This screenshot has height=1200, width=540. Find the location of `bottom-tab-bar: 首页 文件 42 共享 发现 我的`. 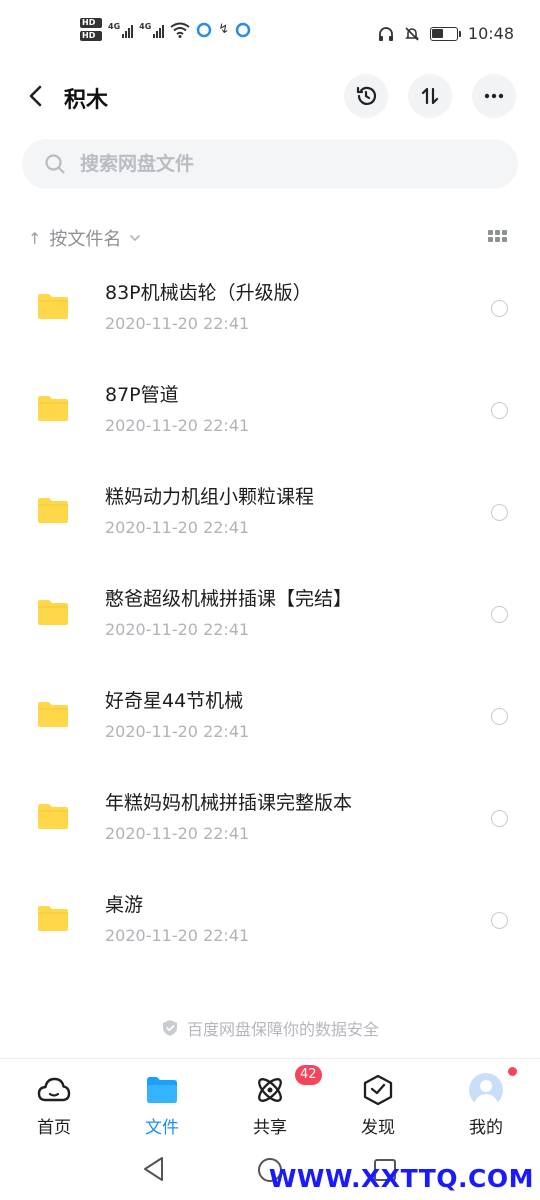

bottom-tab-bar: 首页 文件 42 共享 发现 我的 is located at coordinates (270, 1099).